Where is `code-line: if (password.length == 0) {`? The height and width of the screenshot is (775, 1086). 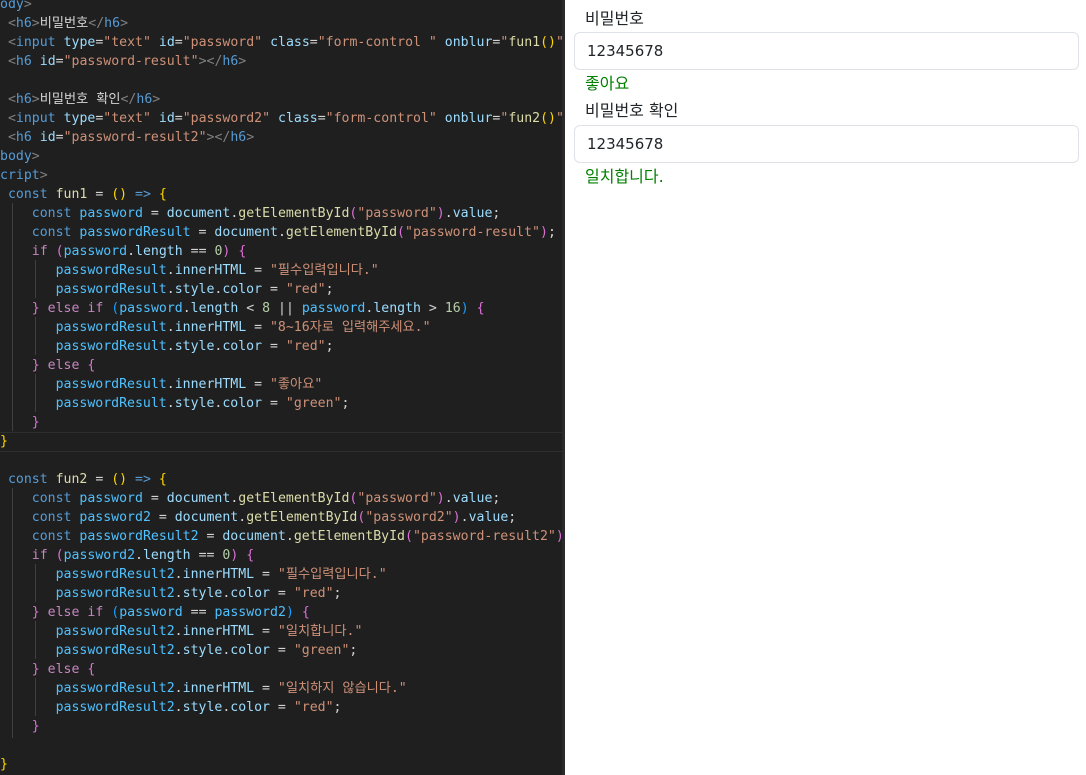
code-line: if (password.length == 0) { is located at coordinates (123, 251).